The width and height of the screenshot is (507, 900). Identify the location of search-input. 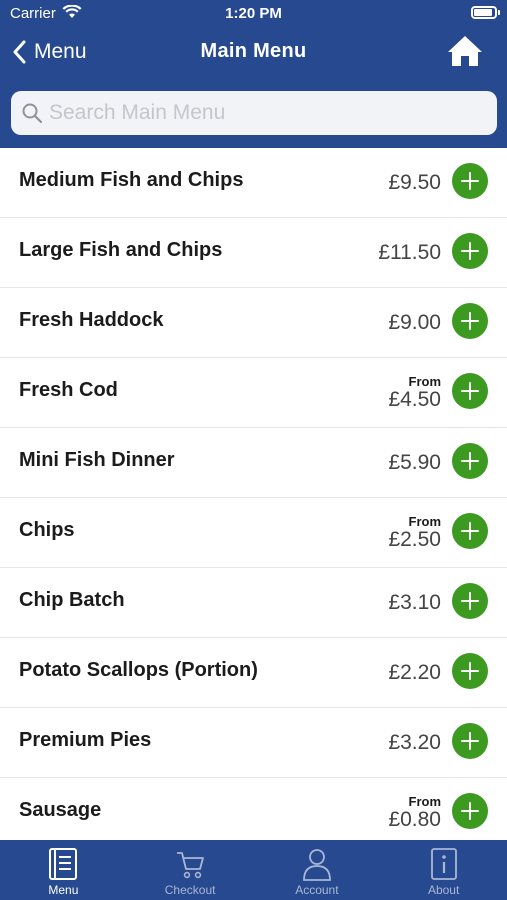
(259, 113).